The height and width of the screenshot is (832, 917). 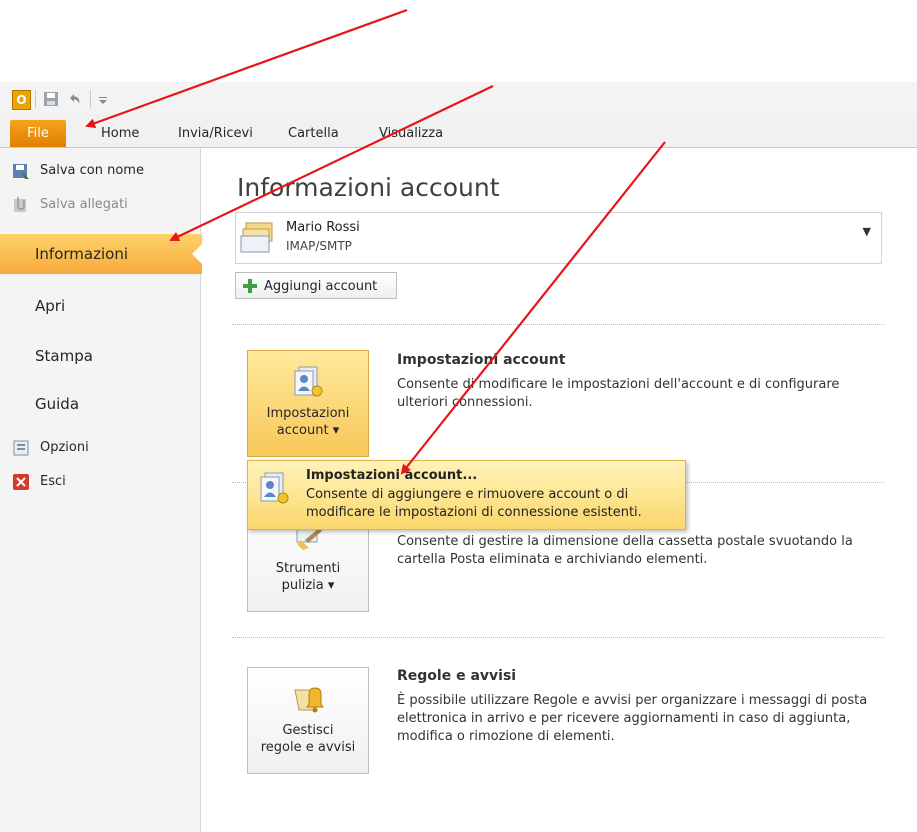 What do you see at coordinates (323, 227) in the screenshot?
I see `account-name: Mario Rossi` at bounding box center [323, 227].